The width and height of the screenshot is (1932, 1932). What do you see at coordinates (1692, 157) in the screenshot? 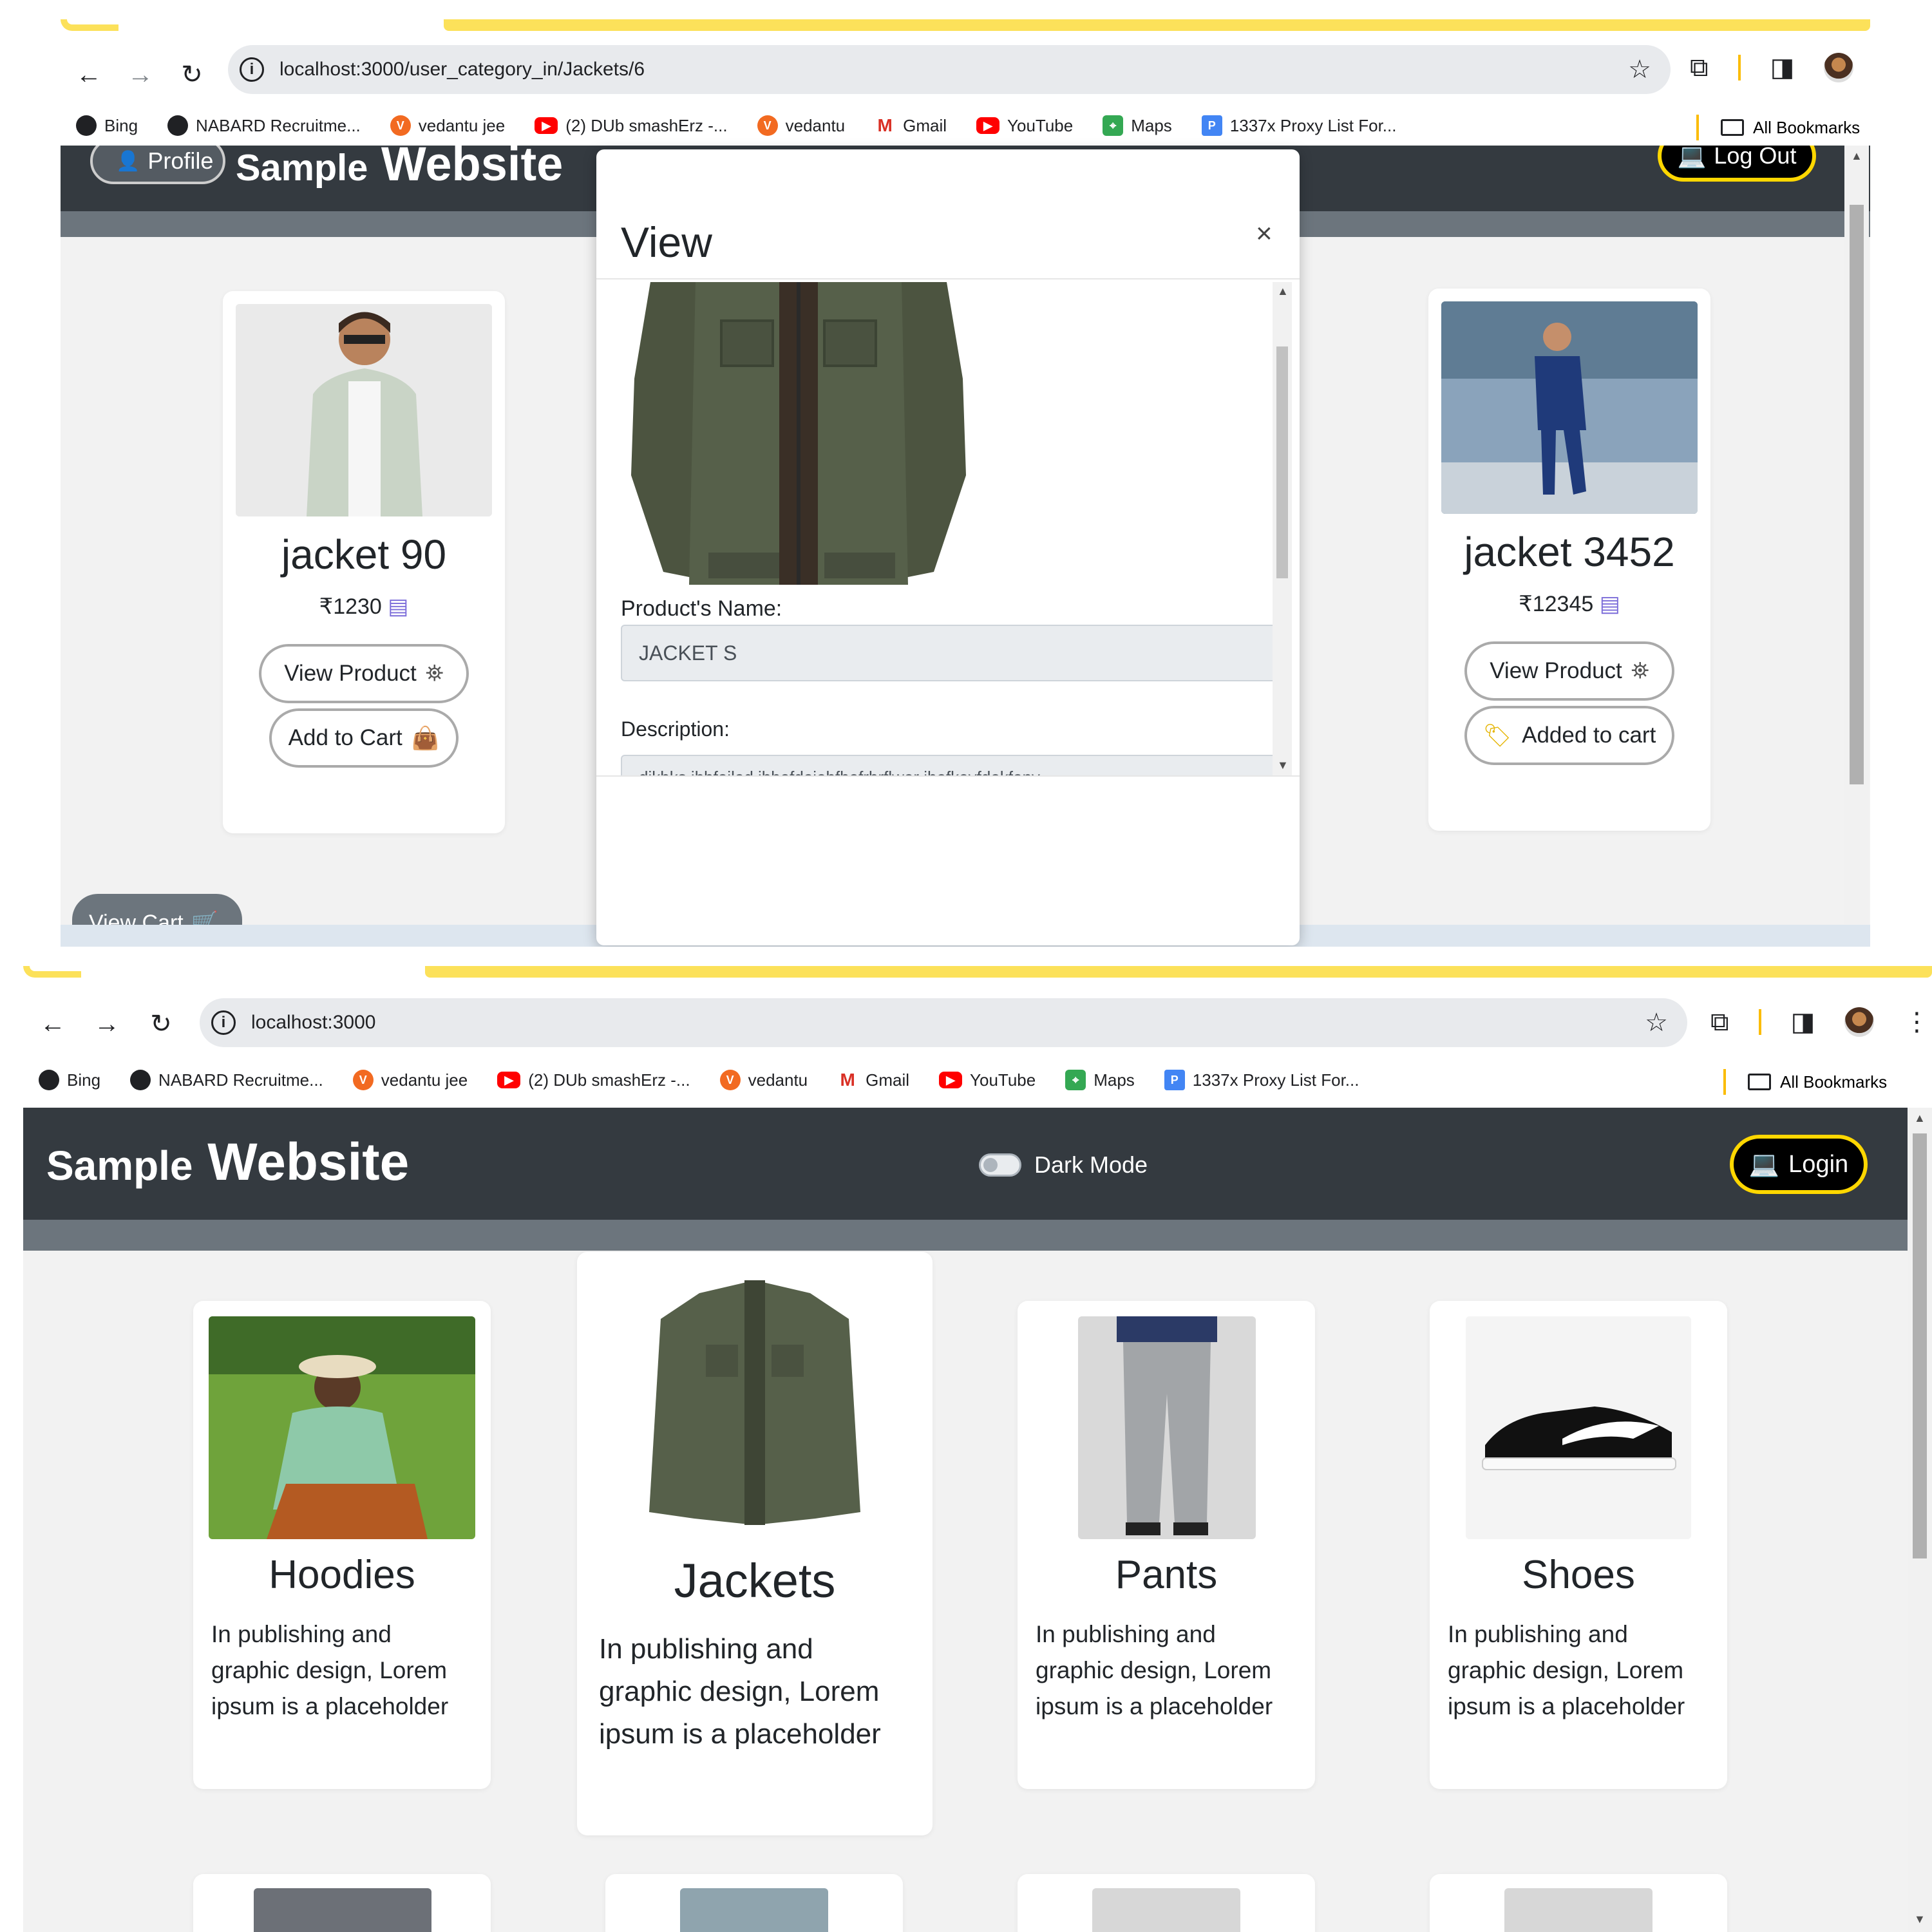
I see `laptop-icon: 💻` at bounding box center [1692, 157].